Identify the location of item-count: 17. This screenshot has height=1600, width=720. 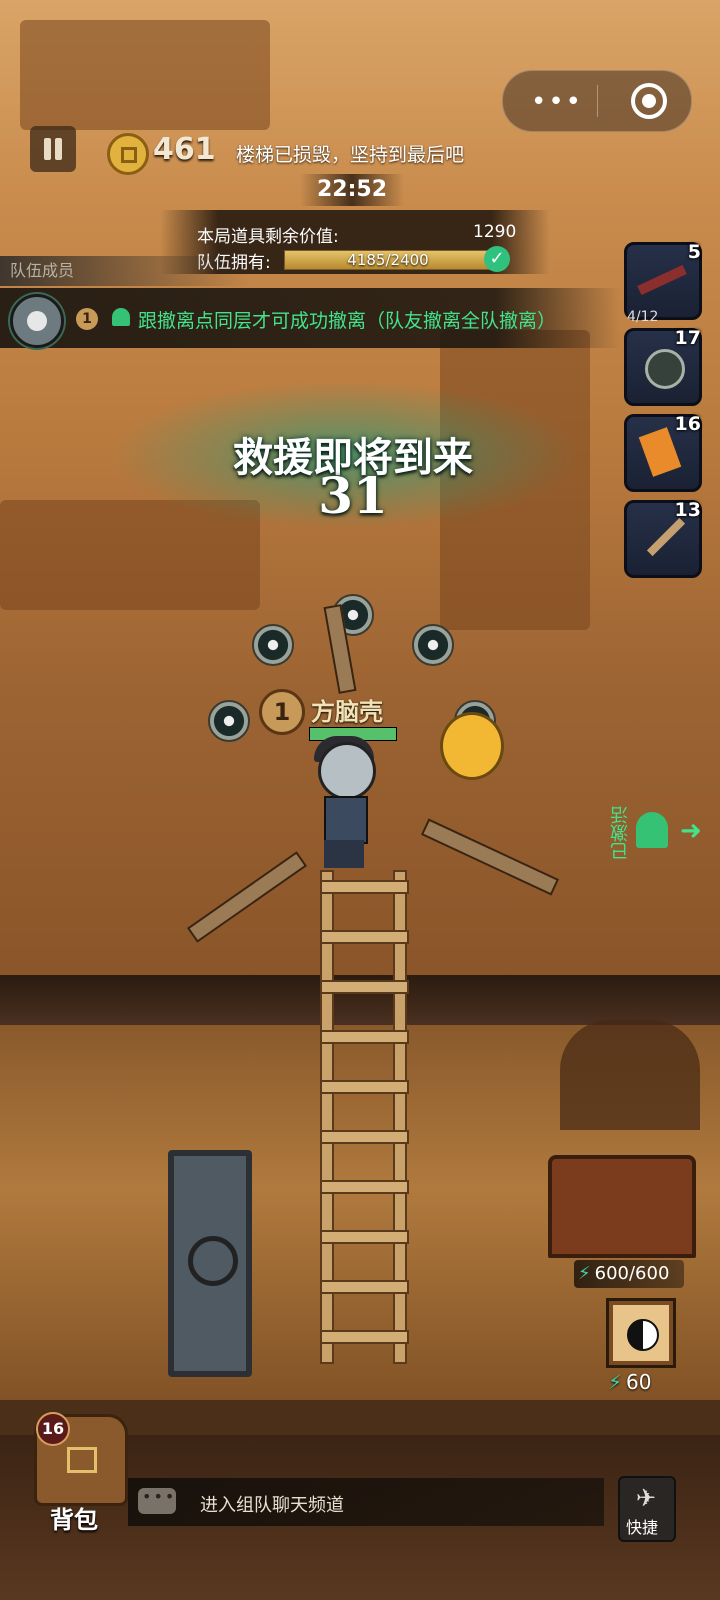
(687, 338).